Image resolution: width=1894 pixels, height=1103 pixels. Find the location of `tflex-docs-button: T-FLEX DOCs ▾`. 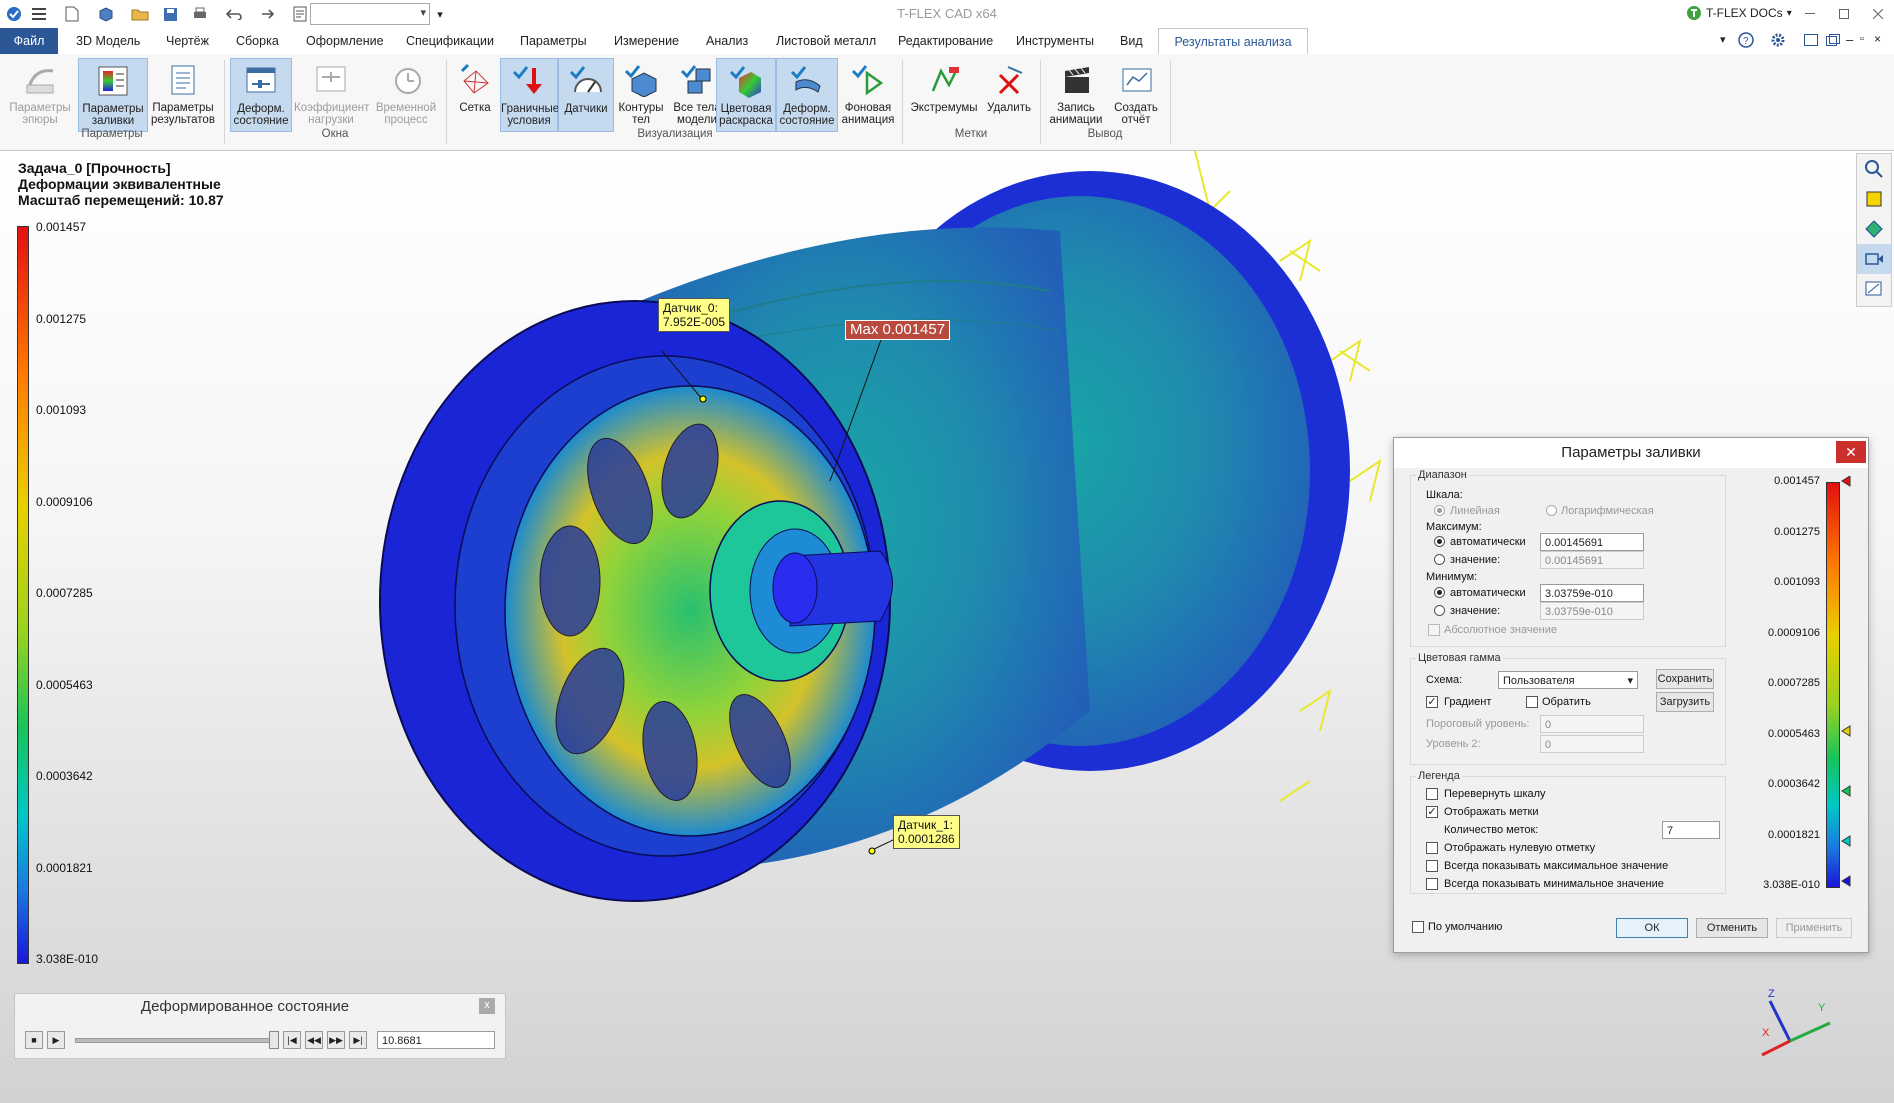

tflex-docs-button: T-FLEX DOCs ▾ is located at coordinates (1739, 13).